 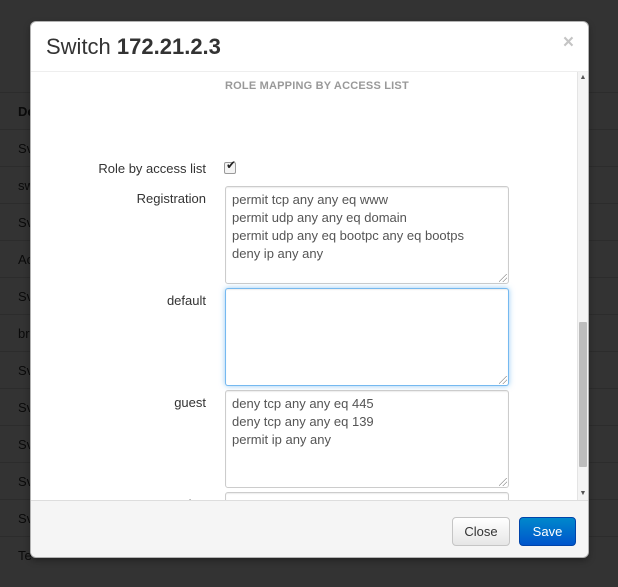 I want to click on checkmark-icon: ✔, so click(x=231, y=165).